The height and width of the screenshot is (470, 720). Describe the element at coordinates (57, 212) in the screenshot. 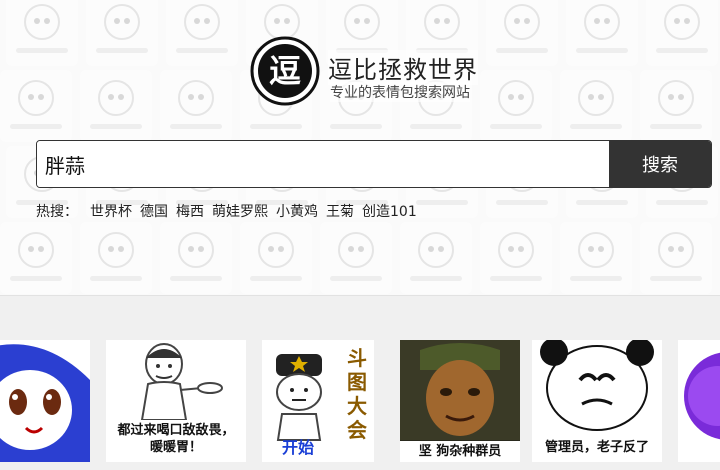

I see `hot-searches-label: 热搜：` at that location.